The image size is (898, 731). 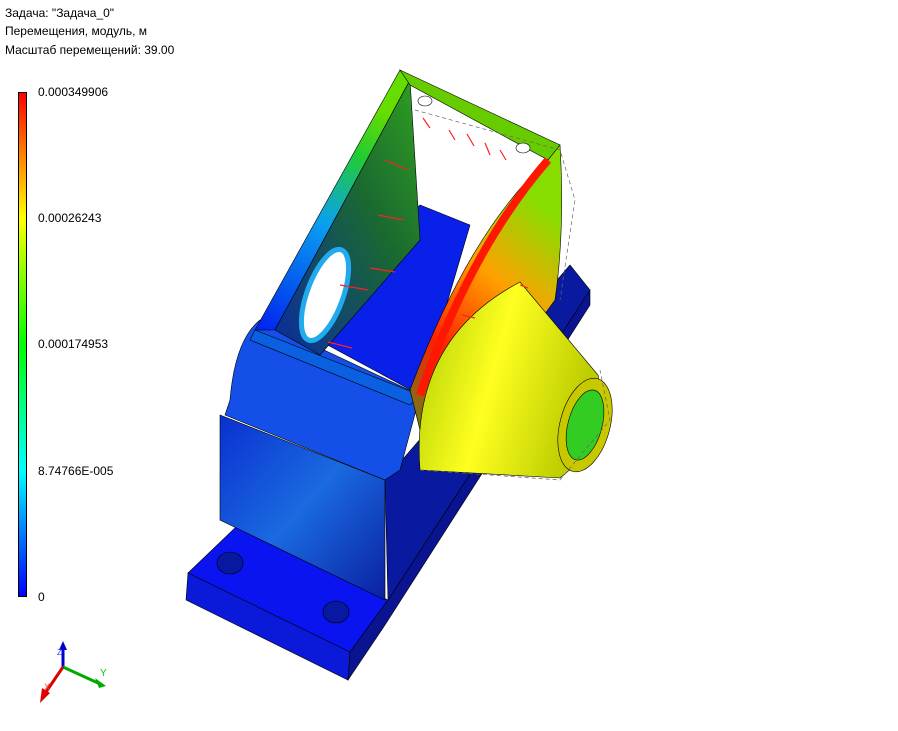 I want to click on z-axis-label: Z, so click(x=59, y=652).